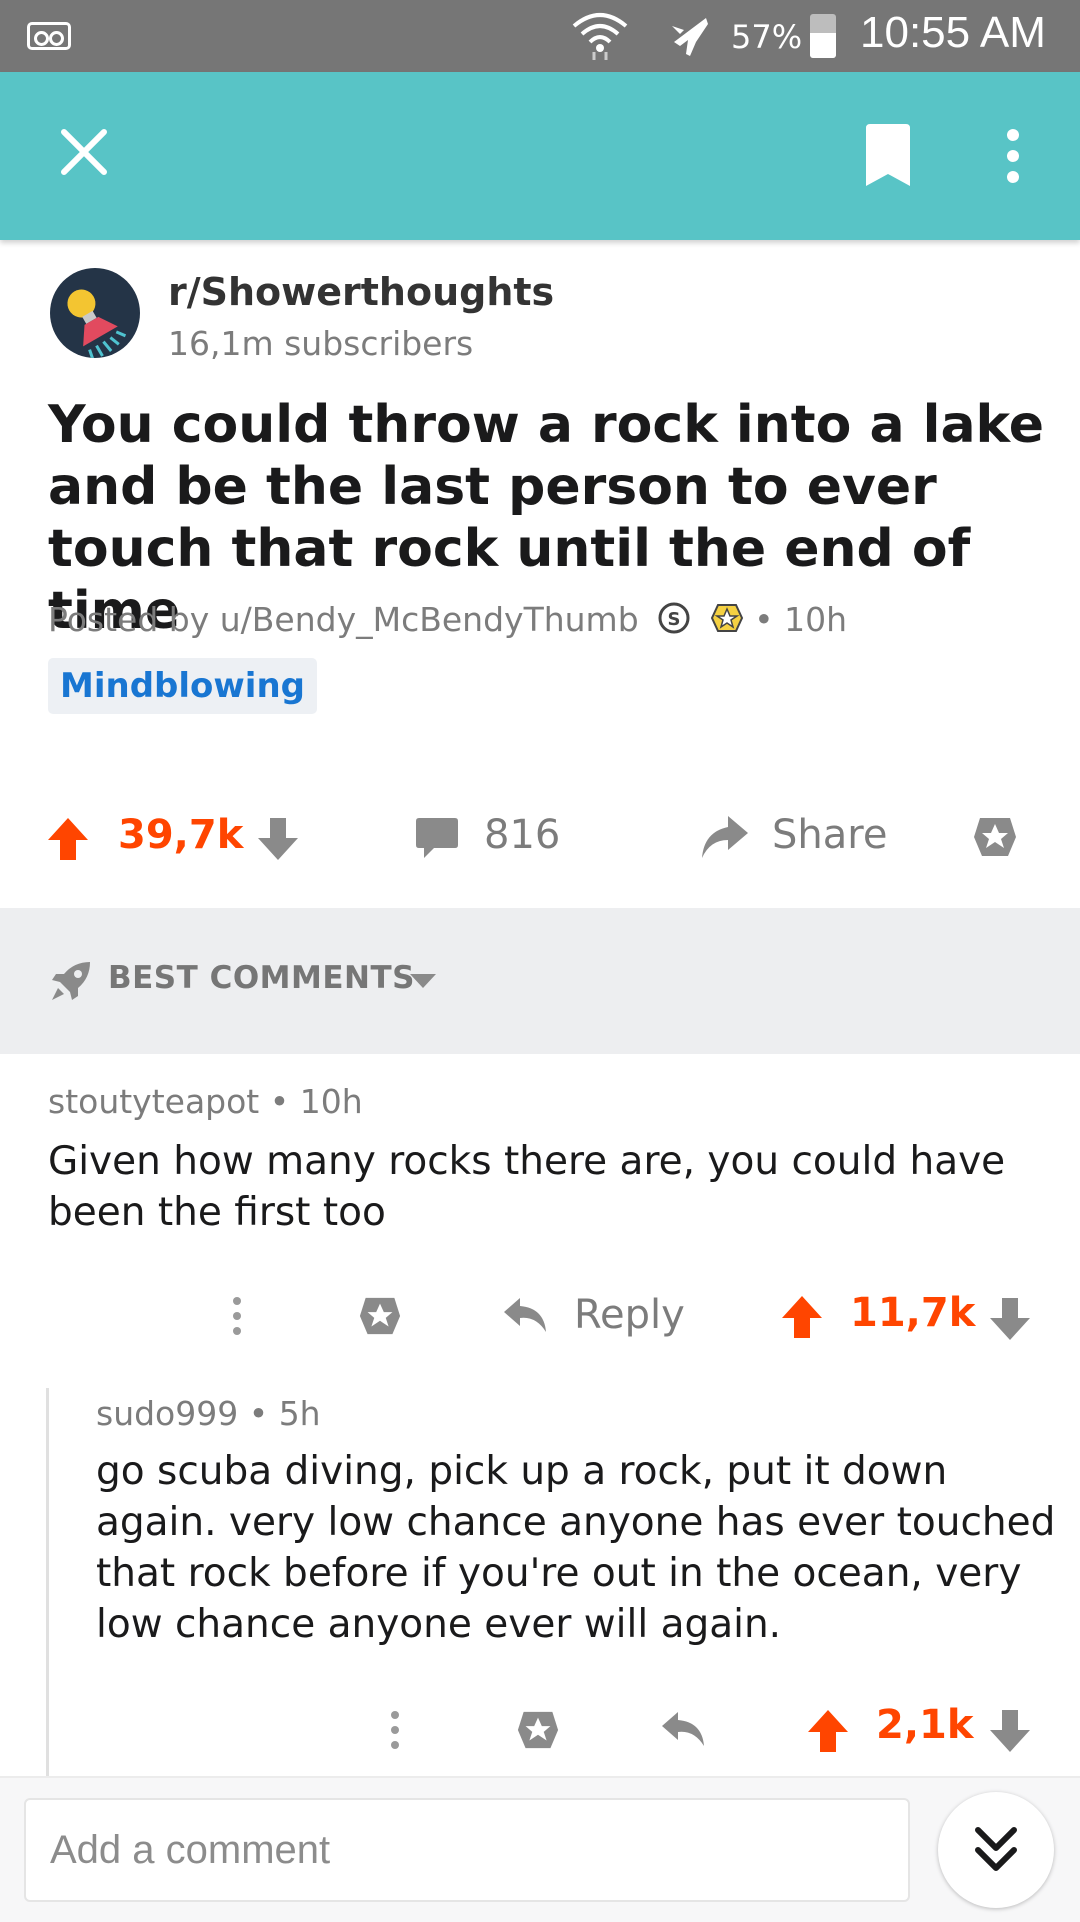 The width and height of the screenshot is (1080, 1922). Describe the element at coordinates (888, 155) in the screenshot. I see `bookmark-icon` at that location.